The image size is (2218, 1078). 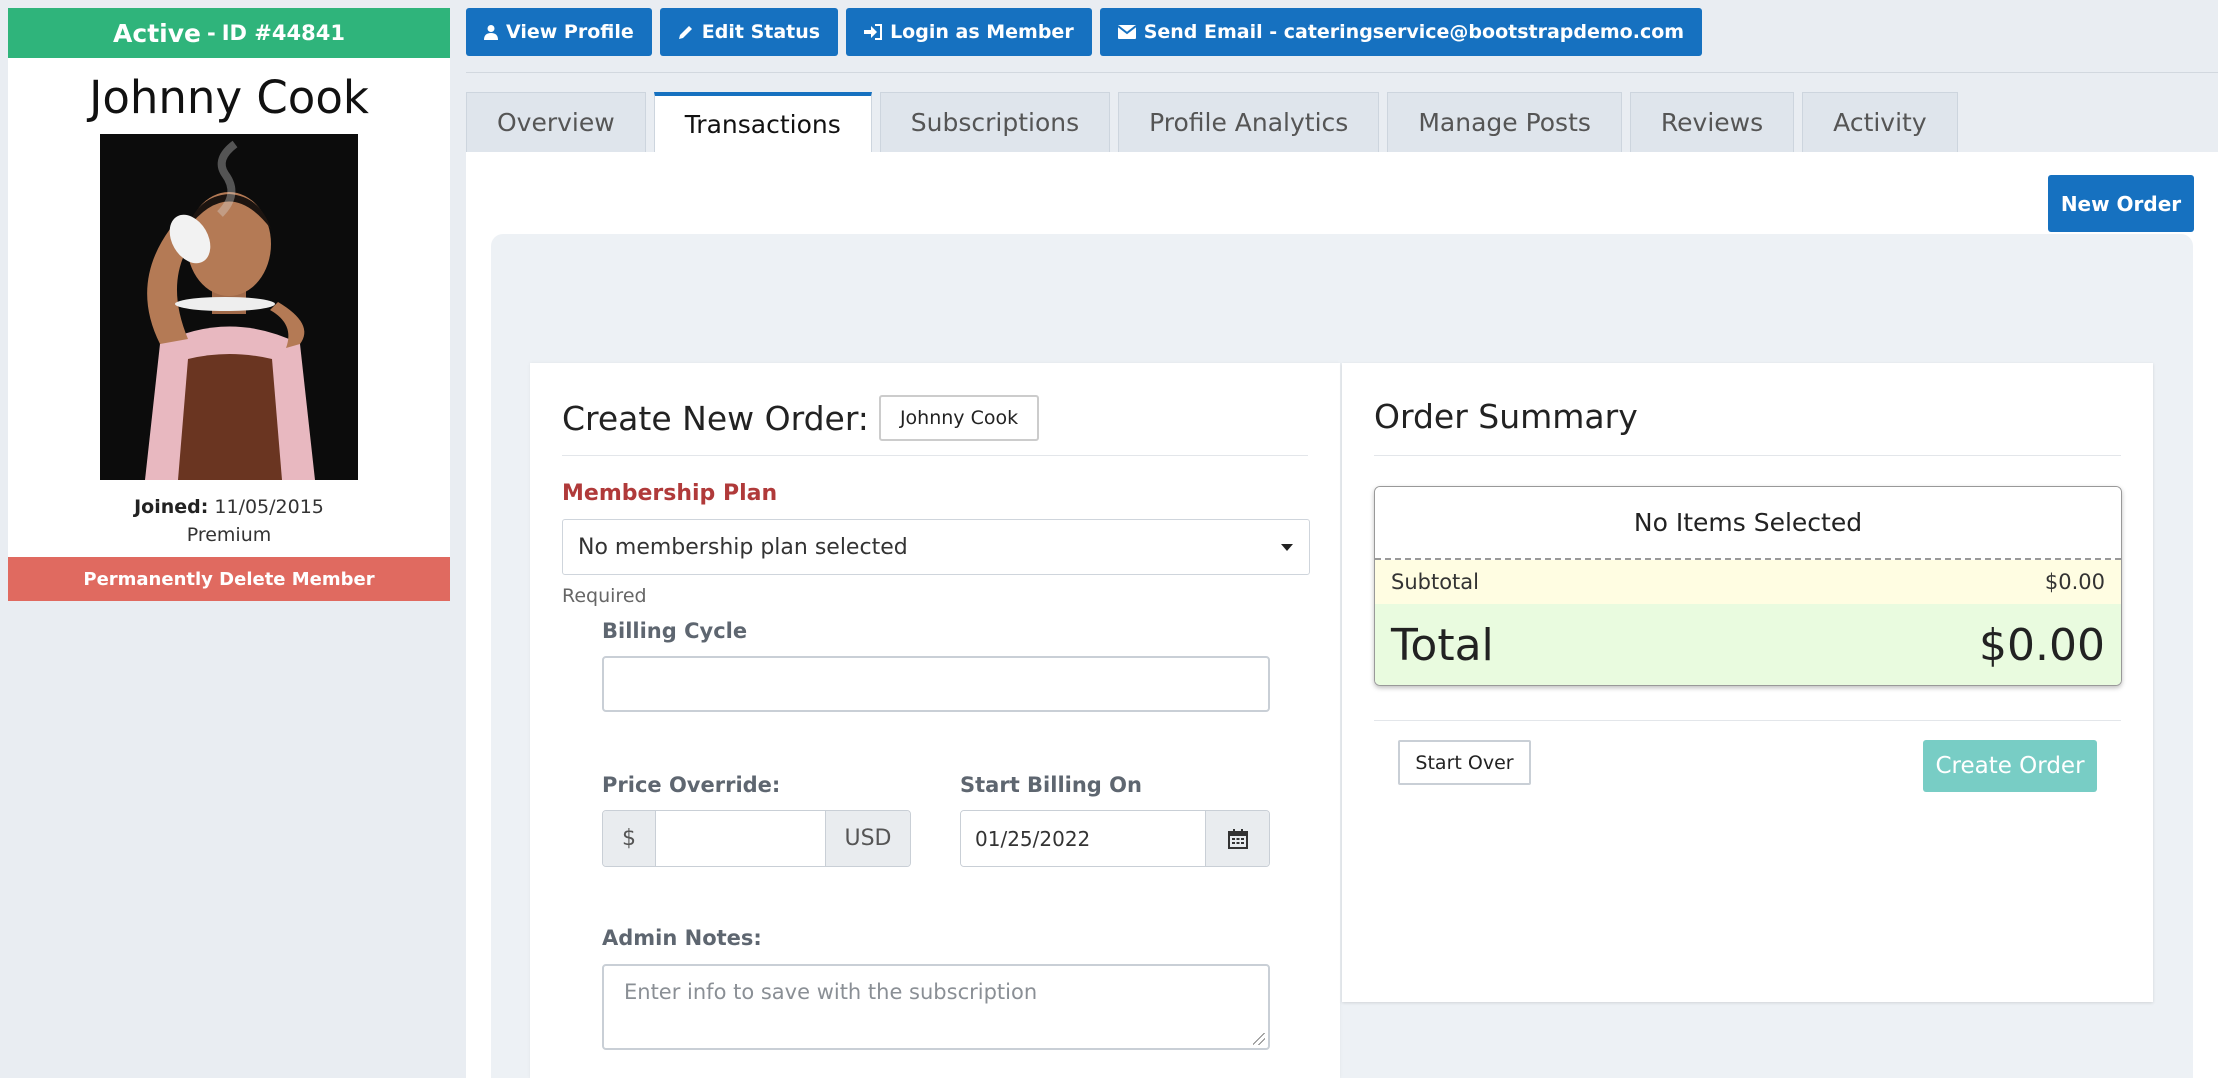 What do you see at coordinates (936, 1007) in the screenshot?
I see `admin-notes-textarea: Enter info to save with the subscription` at bounding box center [936, 1007].